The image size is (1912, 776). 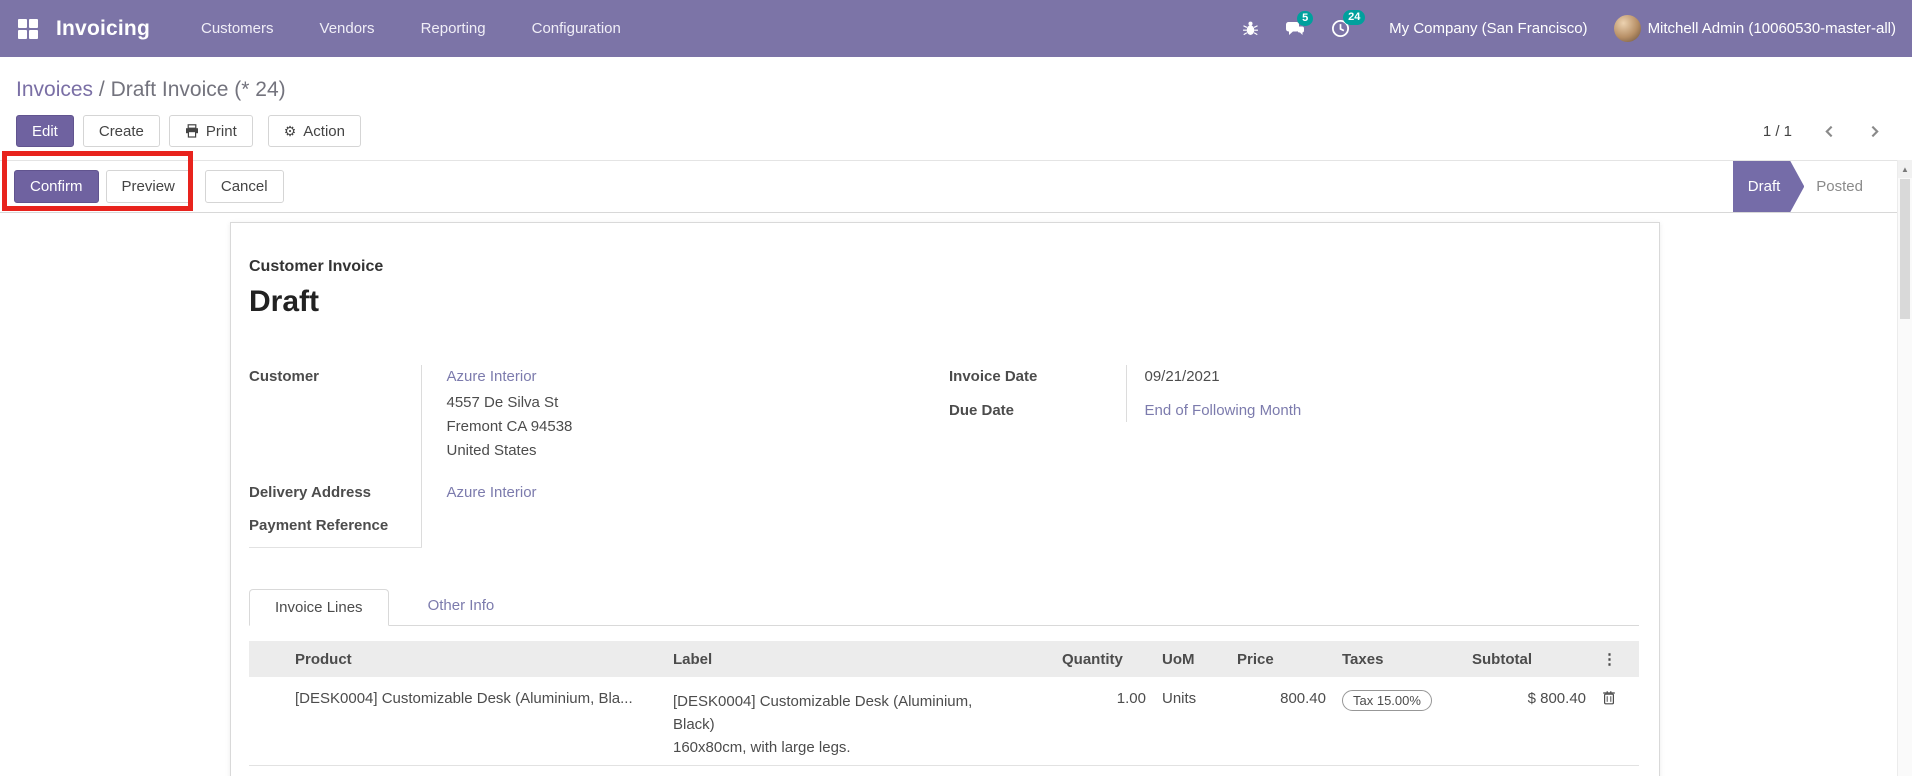 What do you see at coordinates (1387, 700) in the screenshot?
I see `tax-pill: Tax 15.00%` at bounding box center [1387, 700].